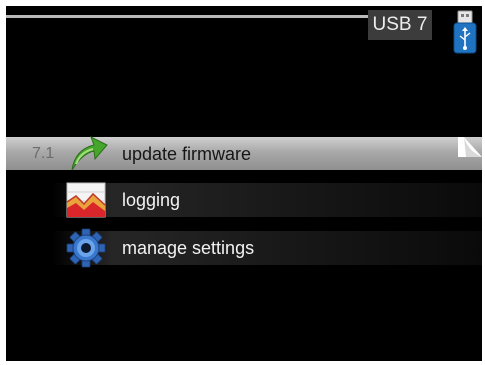 This screenshot has height=365, width=485. Describe the element at coordinates (465, 32) in the screenshot. I see `usb-stick-icon` at that location.